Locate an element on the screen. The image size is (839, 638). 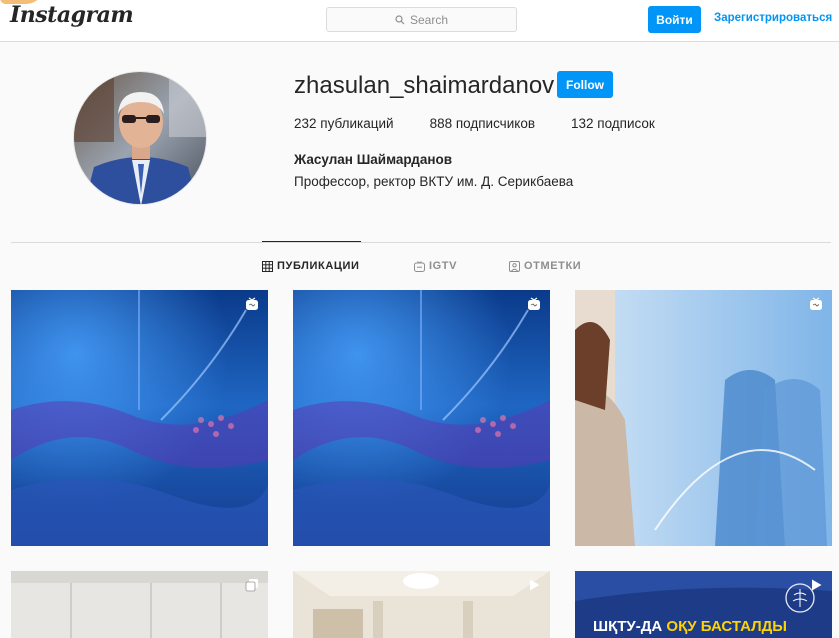
grid-icon is located at coordinates (267, 266).